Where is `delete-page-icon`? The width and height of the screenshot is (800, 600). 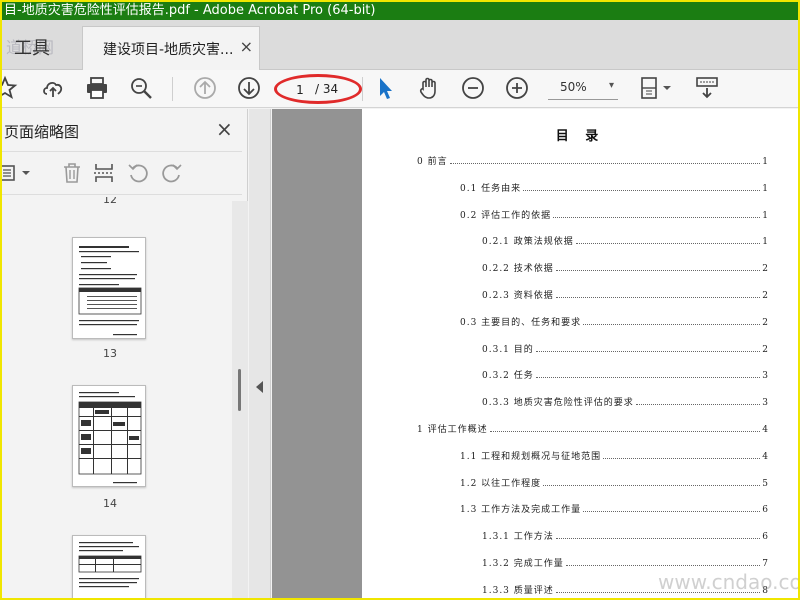 delete-page-icon is located at coordinates (72, 173).